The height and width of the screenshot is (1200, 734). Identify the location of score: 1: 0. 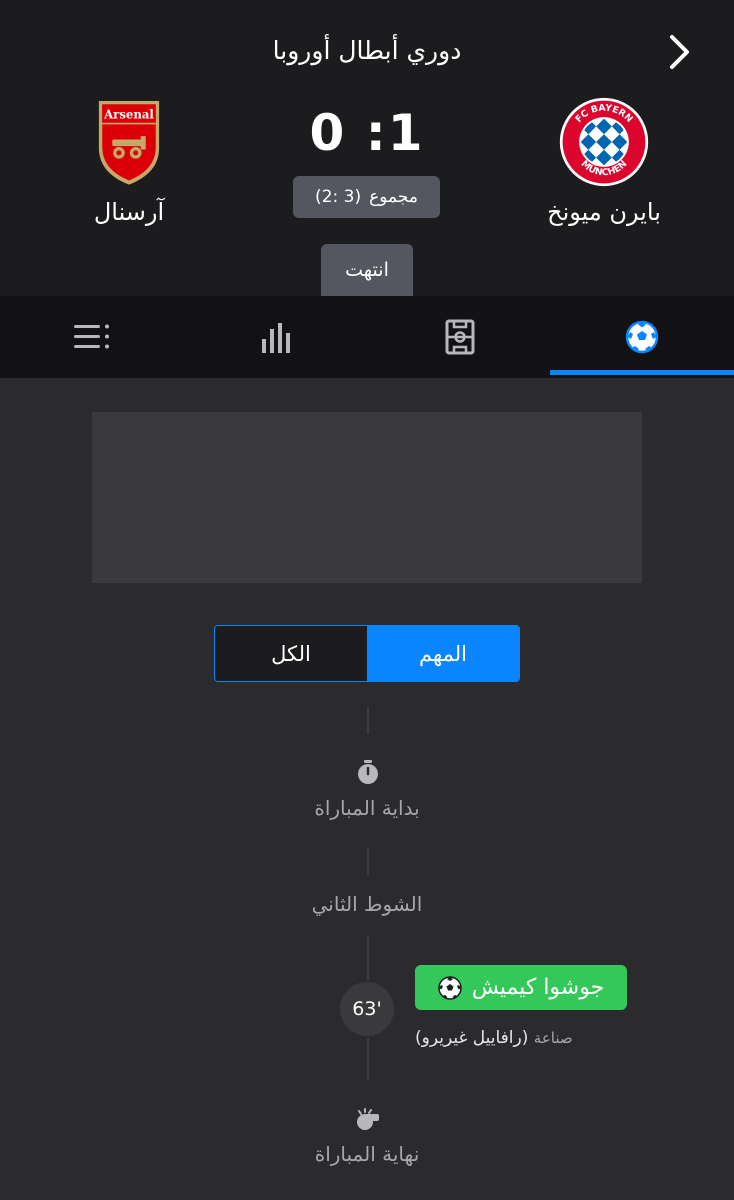
(367, 133).